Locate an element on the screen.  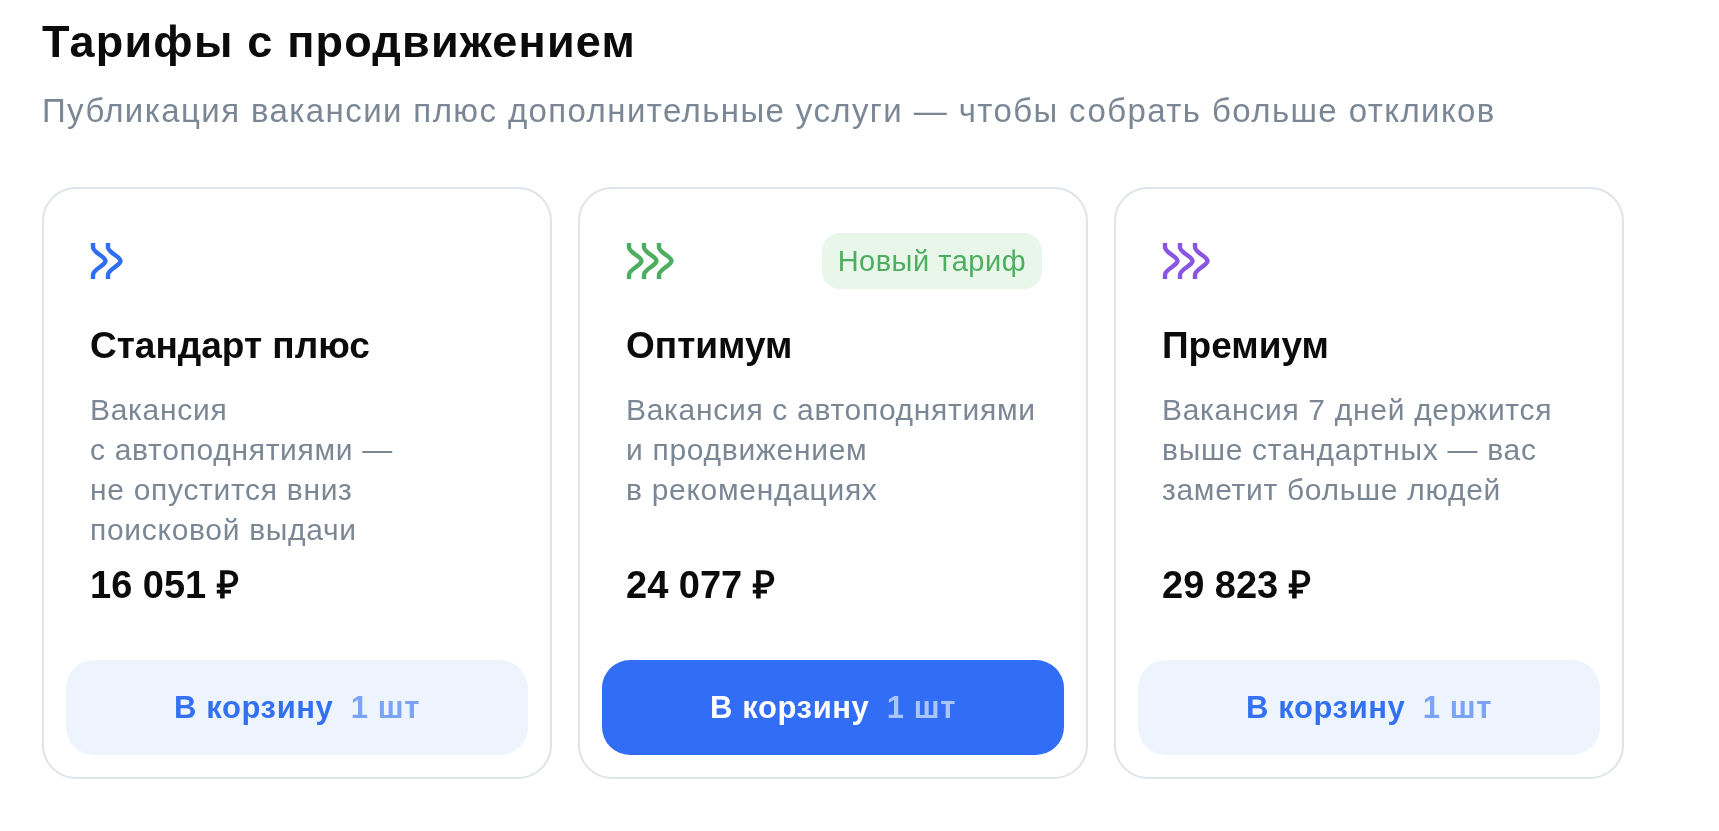
plan-name: Стандарт плюс is located at coordinates (230, 346).